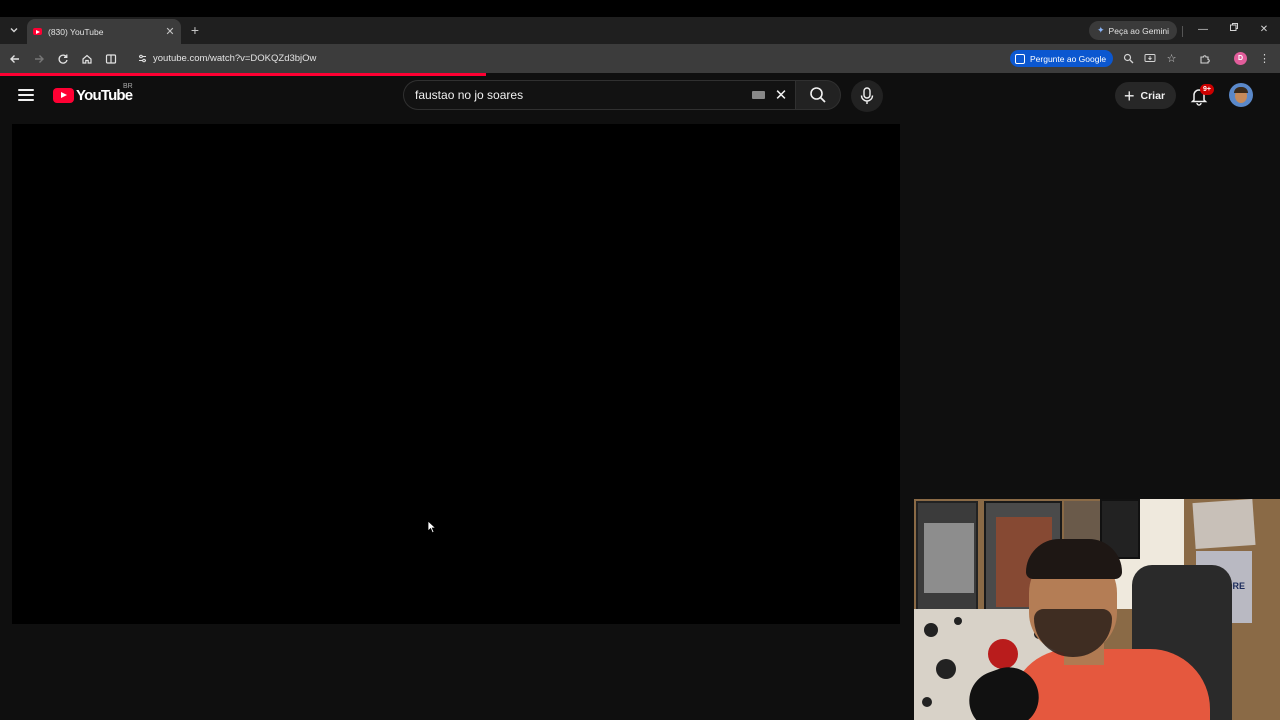 This screenshot has width=1280, height=720. Describe the element at coordinates (1139, 30) in the screenshot. I see `gemini-label: Peça ao Gemini` at that location.